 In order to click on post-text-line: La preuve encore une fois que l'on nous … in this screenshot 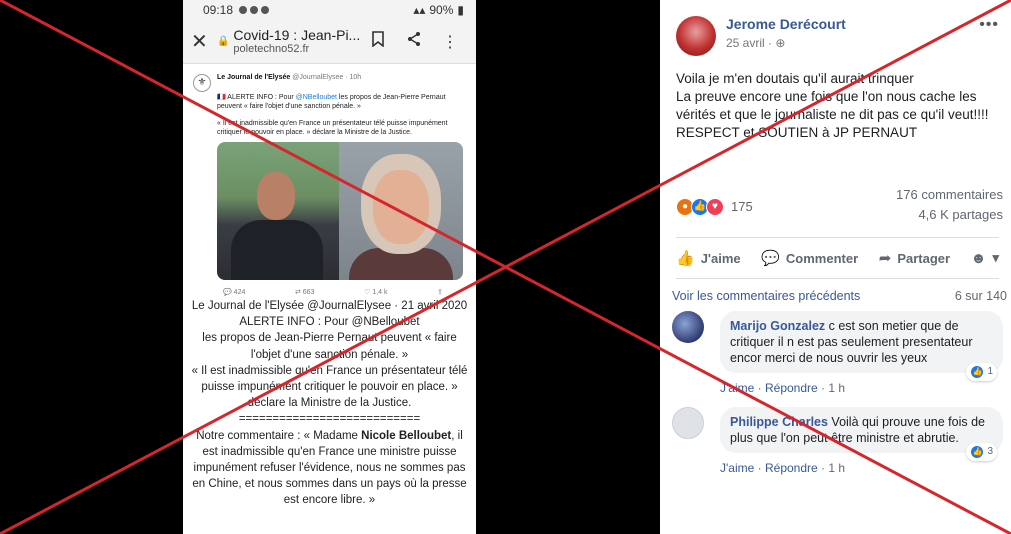, I will do `click(832, 105)`.